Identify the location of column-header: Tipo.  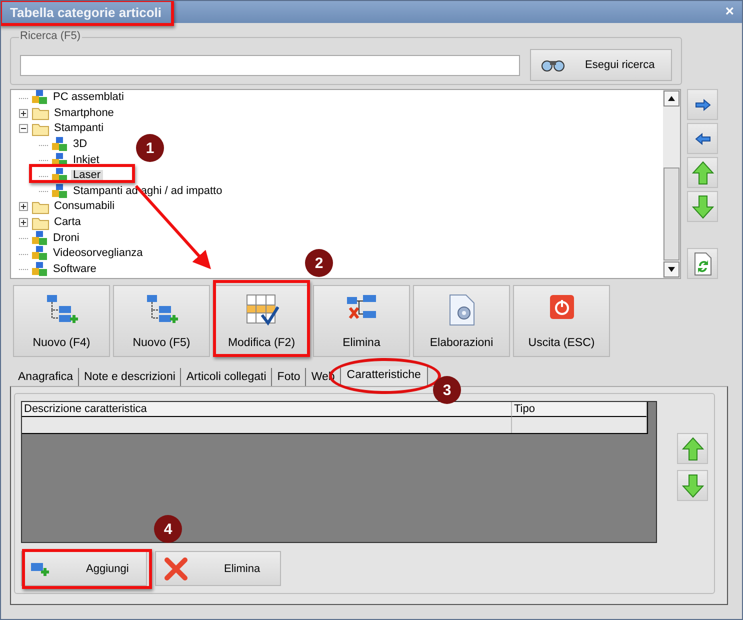
(579, 409).